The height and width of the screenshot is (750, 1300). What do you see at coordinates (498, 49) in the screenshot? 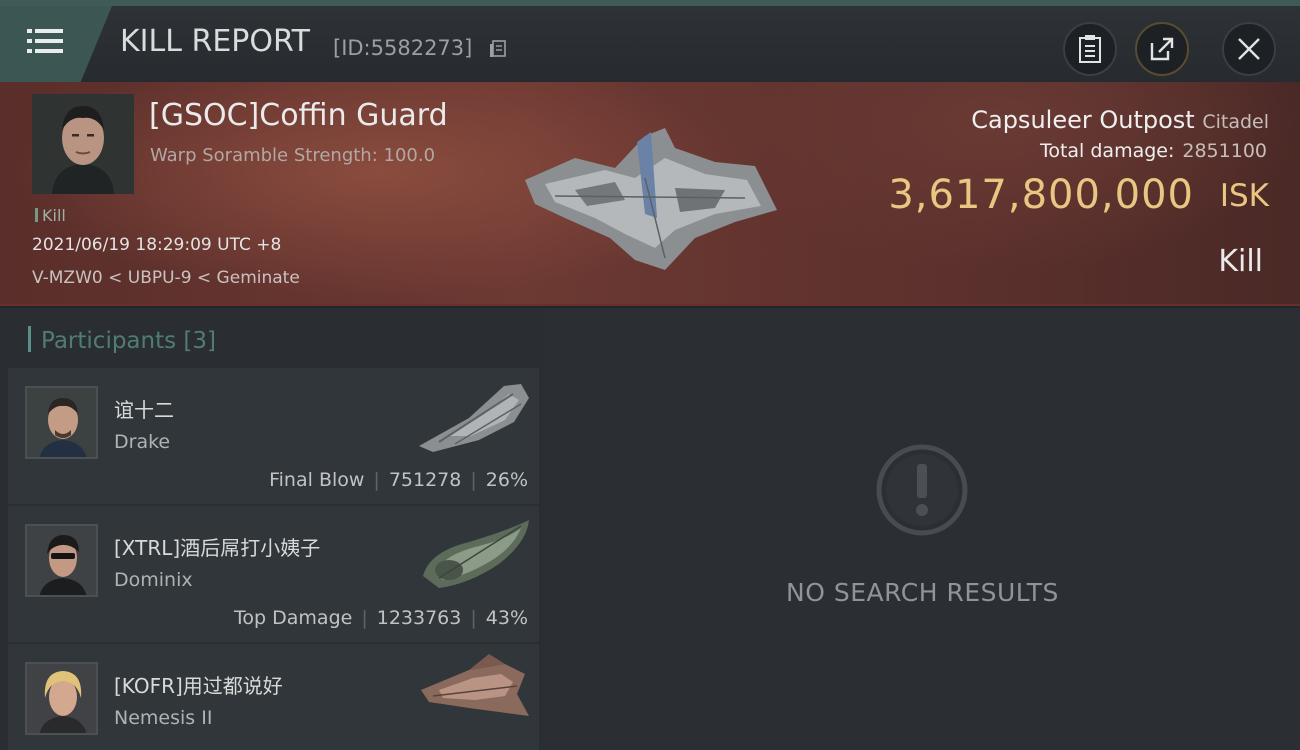
I see `copy-icon` at bounding box center [498, 49].